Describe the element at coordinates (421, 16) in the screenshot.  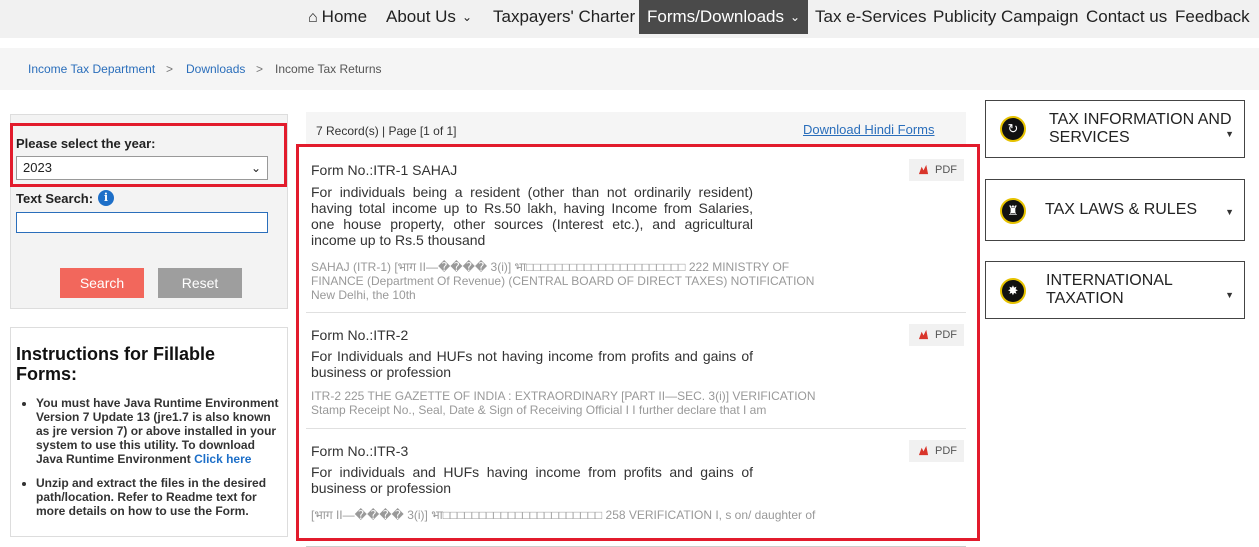
I see `nav-about-label: About Us` at that location.